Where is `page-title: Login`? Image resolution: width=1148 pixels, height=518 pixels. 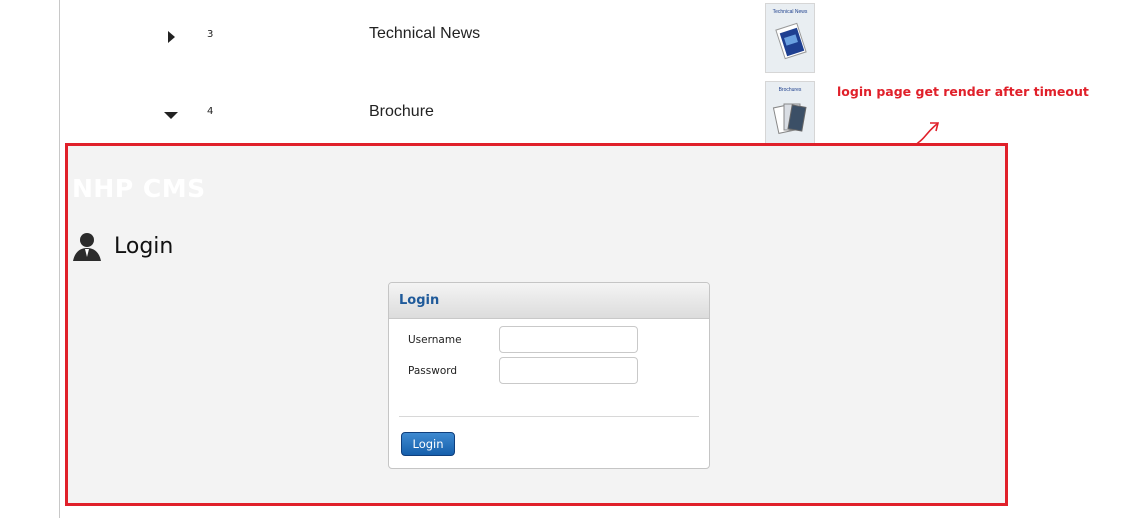 page-title: Login is located at coordinates (144, 246).